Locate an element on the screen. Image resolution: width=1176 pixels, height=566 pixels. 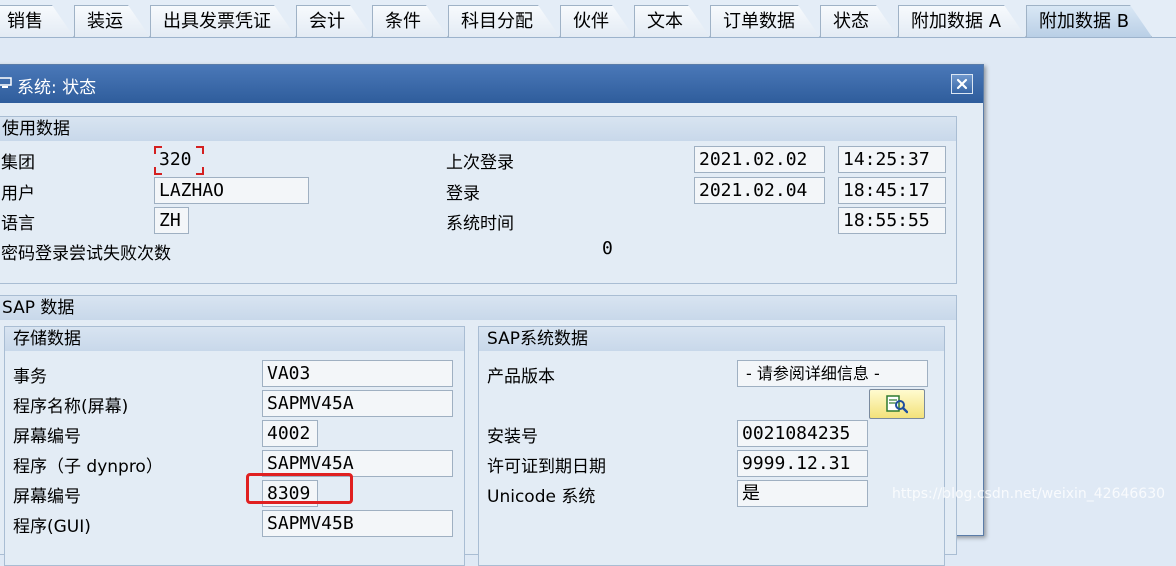
screen-number-label: 屏幕编号 is located at coordinates (47, 437).